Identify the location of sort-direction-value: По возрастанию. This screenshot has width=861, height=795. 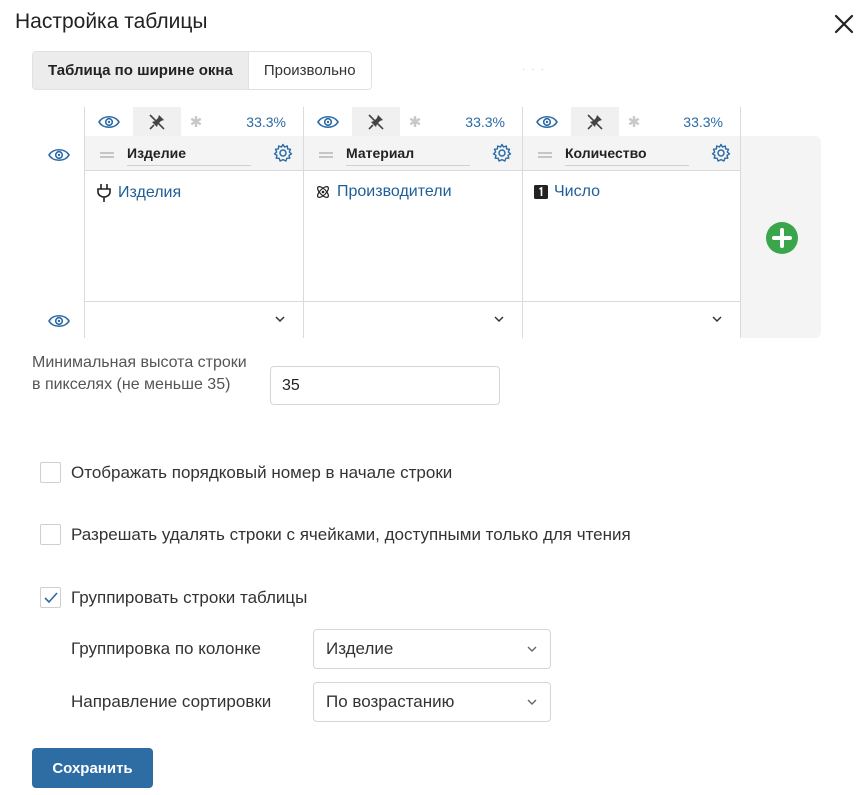
(390, 701).